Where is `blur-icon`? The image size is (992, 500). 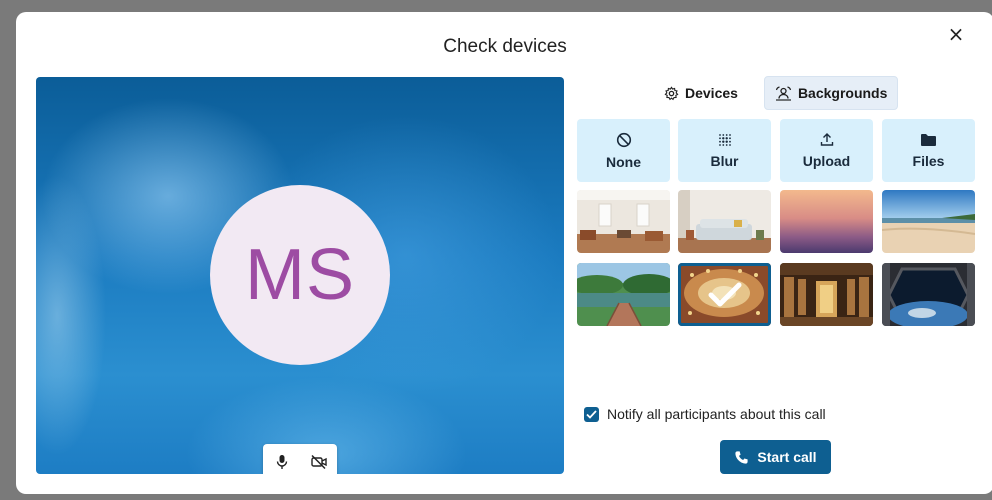
blur-icon is located at coordinates (724, 139).